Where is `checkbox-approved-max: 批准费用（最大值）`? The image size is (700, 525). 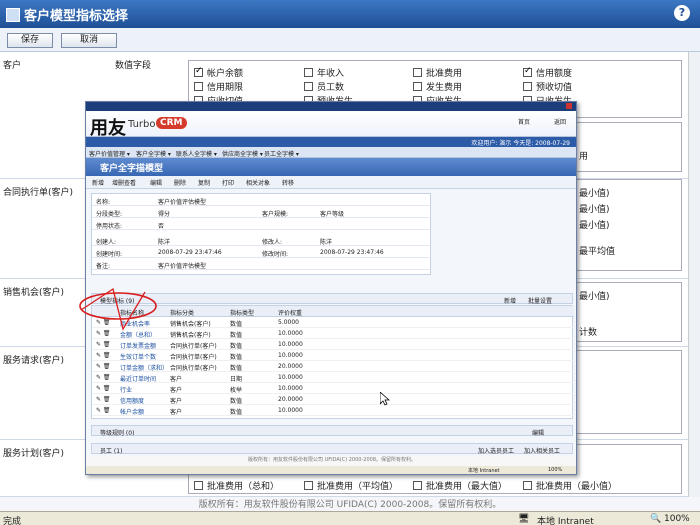
checkbox-approved-max: 批准费用（最大值） is located at coordinates (460, 485).